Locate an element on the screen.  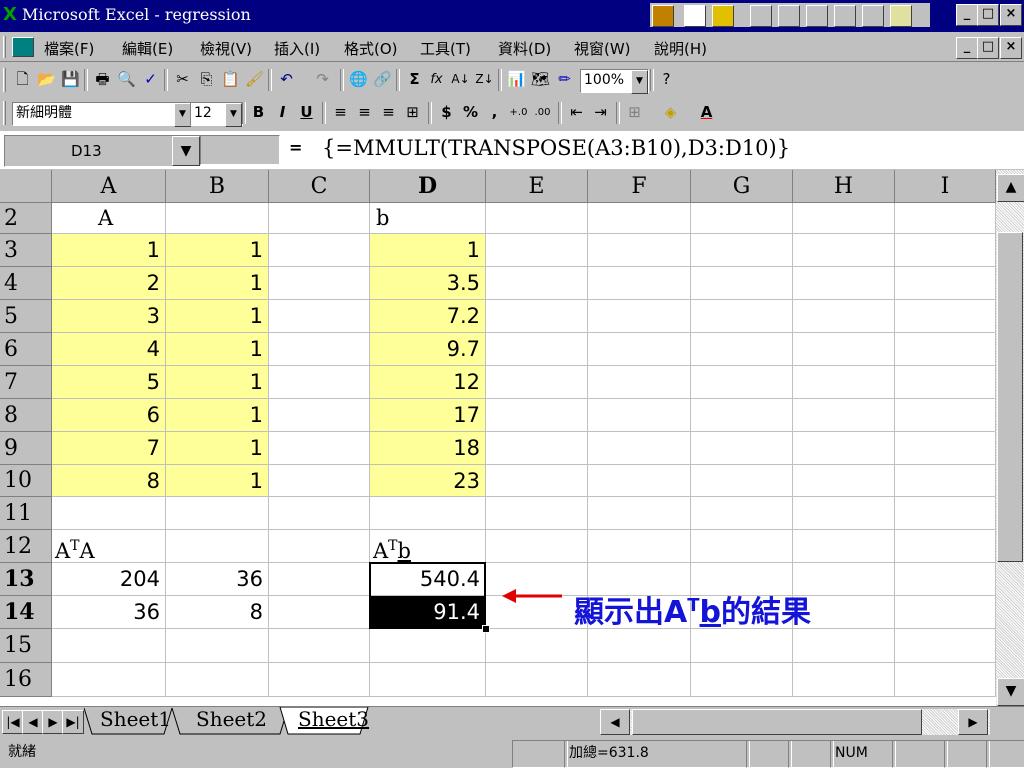
cell-G2 is located at coordinates (742, 218).